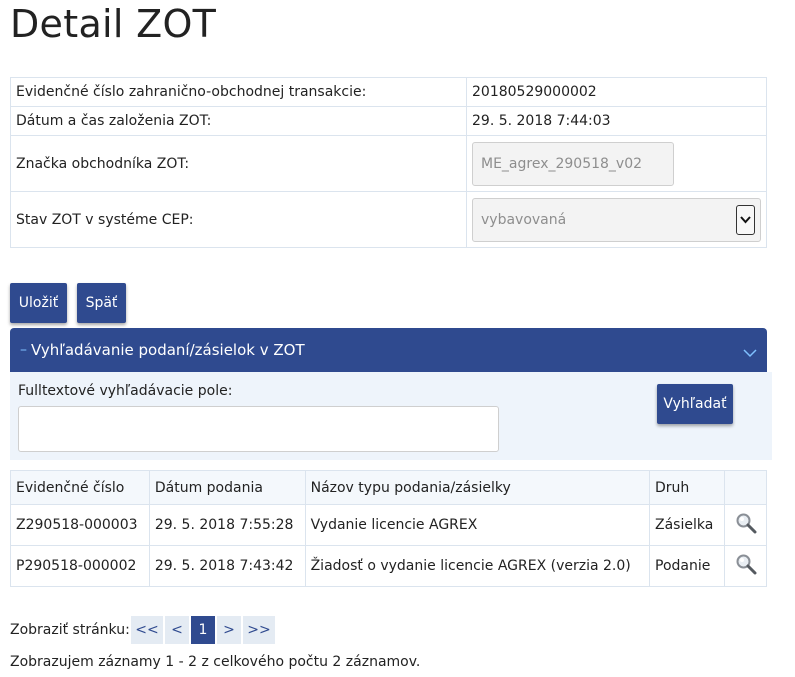 The image size is (795, 677). I want to click on search-button: Vyhľadať, so click(695, 404).